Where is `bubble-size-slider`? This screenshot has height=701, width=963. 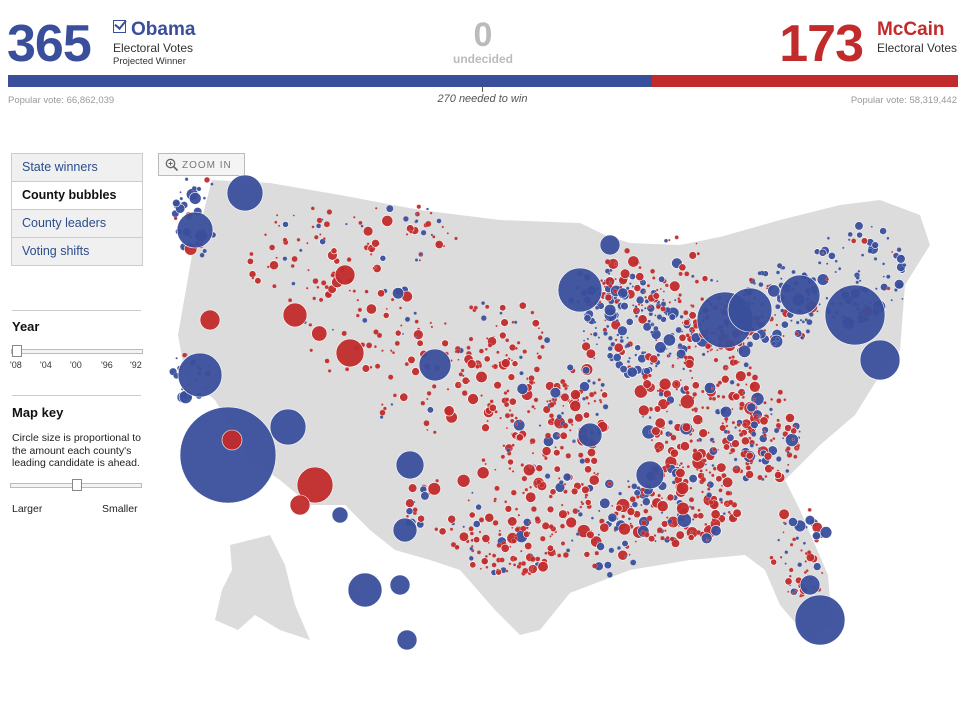 bubble-size-slider is located at coordinates (76, 485).